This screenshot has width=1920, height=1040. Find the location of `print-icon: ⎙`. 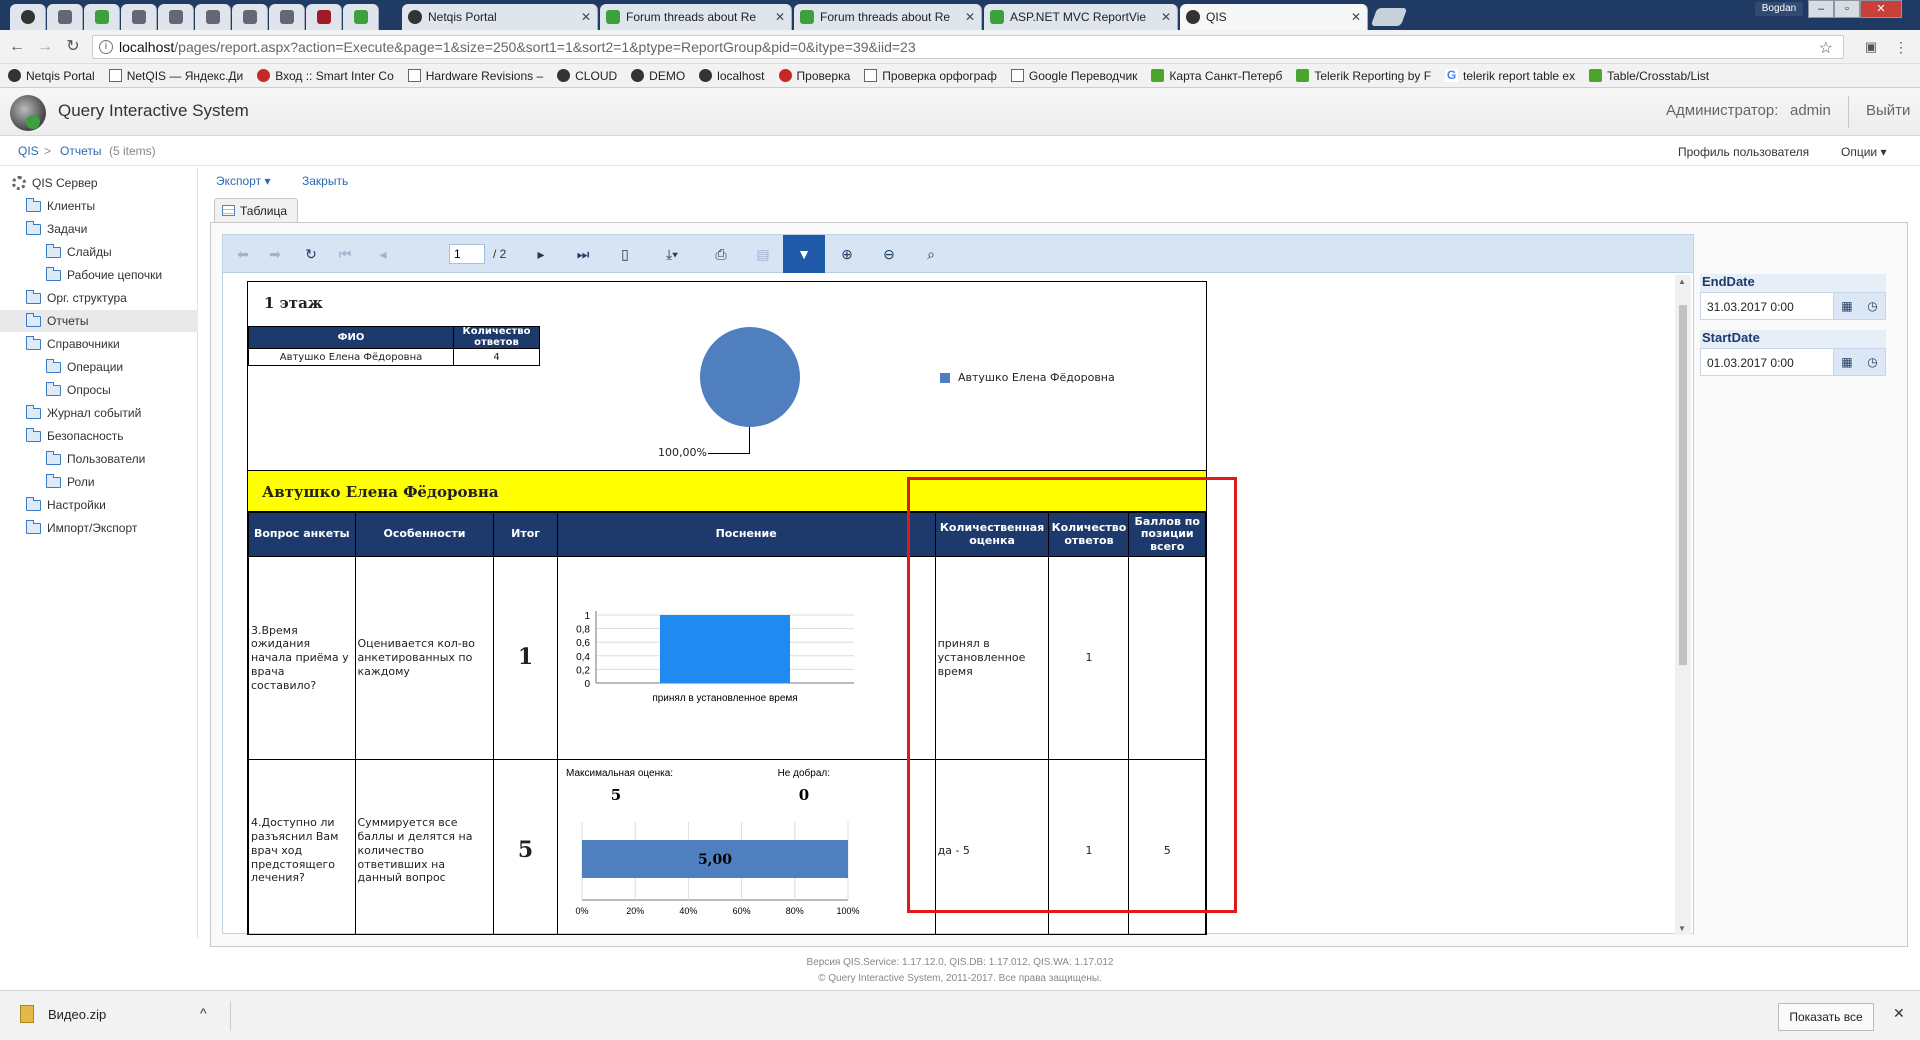

print-icon: ⎙ is located at coordinates (721, 254).